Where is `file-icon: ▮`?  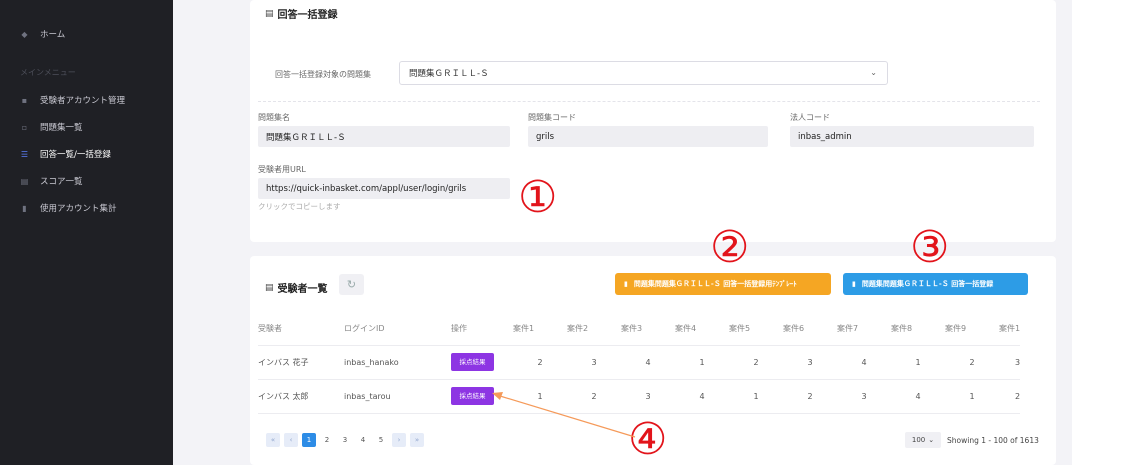
file-icon: ▮ is located at coordinates (626, 284).